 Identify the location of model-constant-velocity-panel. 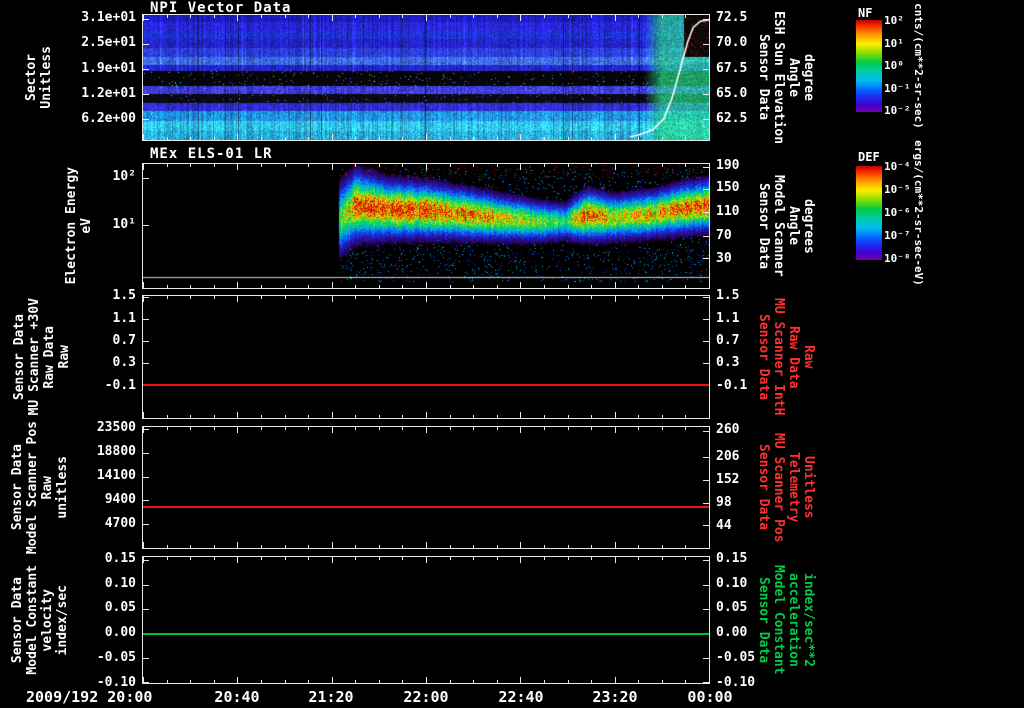
(426, 620).